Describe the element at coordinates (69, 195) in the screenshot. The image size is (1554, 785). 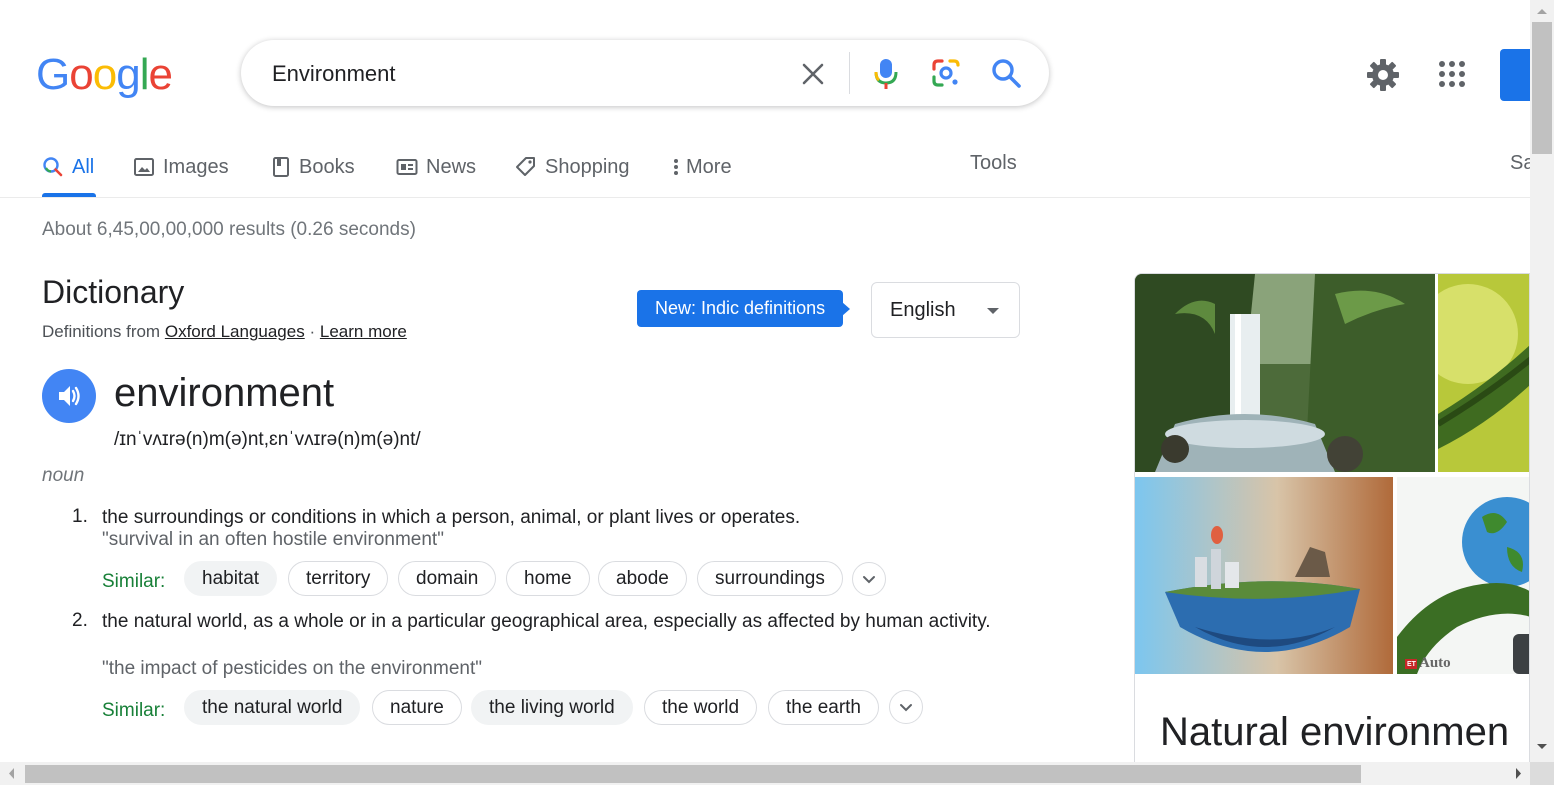
I see `active-tab-indicator` at that location.